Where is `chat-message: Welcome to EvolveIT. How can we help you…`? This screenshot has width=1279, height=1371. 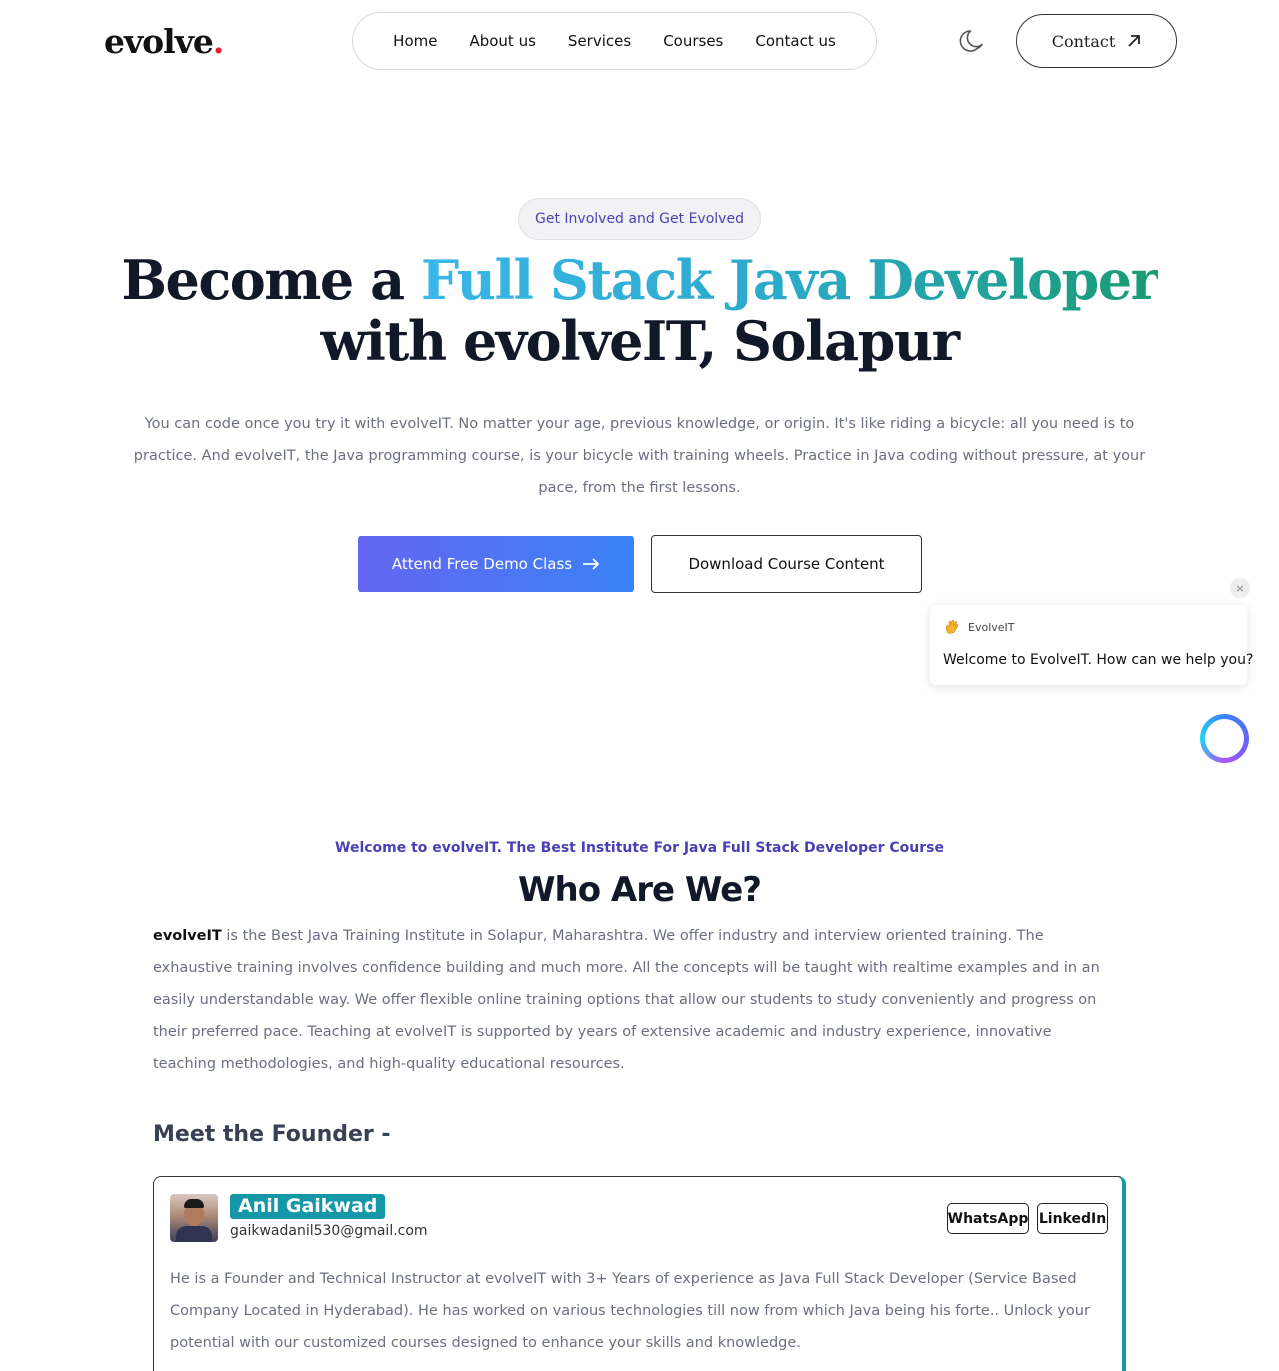
chat-message: Welcome to EvolveIT. How can we help you… is located at coordinates (1098, 660).